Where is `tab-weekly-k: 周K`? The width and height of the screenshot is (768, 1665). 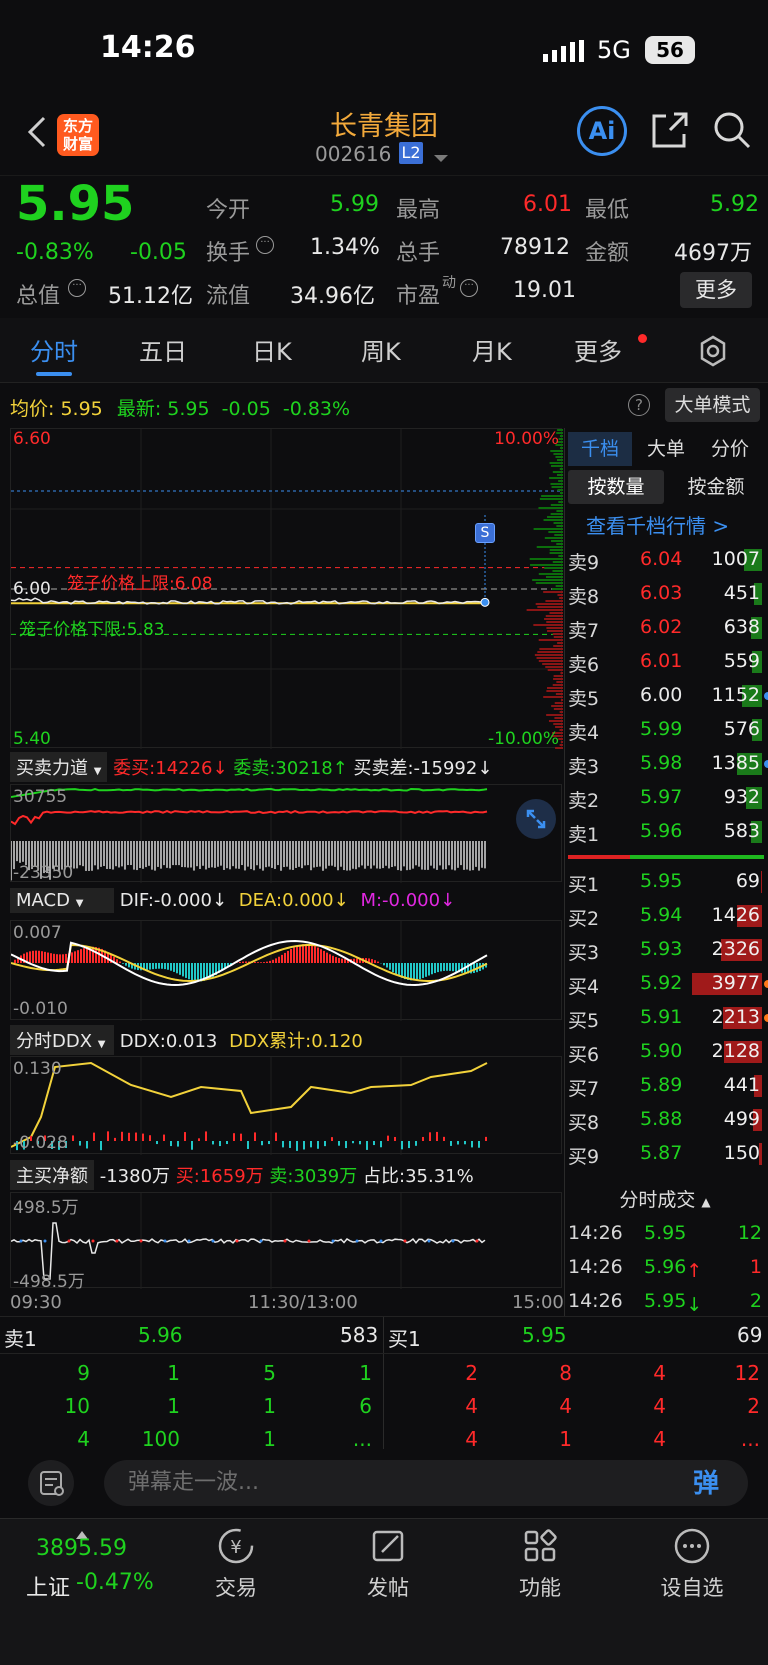
tab-weekly-k: 周K is located at coordinates (381, 349).